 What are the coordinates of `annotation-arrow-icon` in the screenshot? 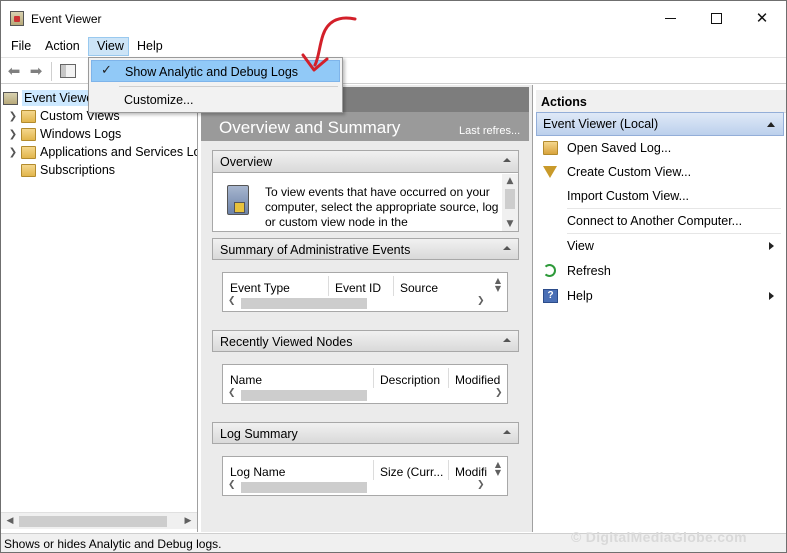 It's located at (329, 44).